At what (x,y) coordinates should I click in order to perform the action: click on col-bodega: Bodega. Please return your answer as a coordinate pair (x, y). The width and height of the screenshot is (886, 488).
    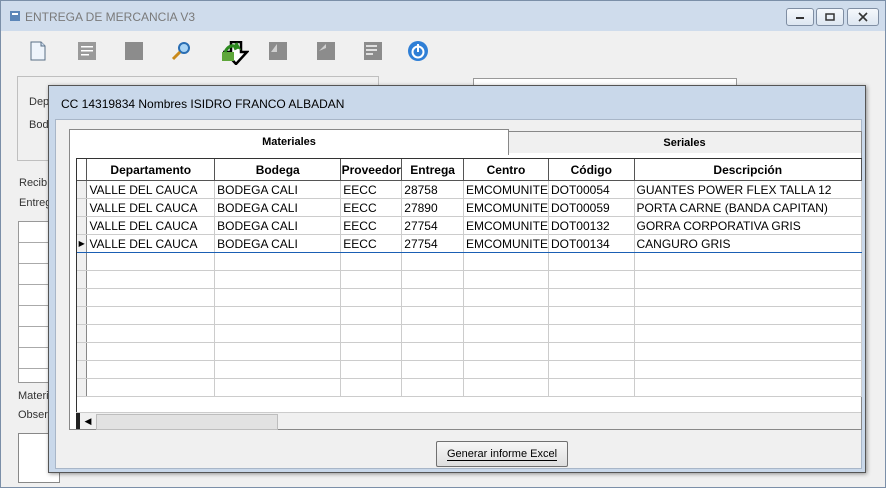
    Looking at the image, I should click on (278, 170).